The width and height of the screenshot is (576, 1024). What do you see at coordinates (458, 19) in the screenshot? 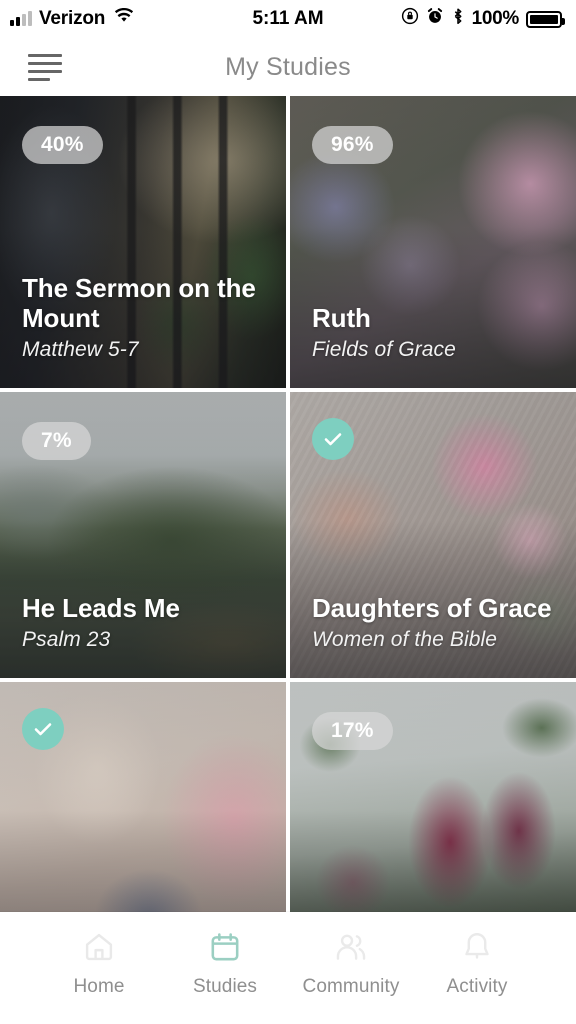
I see `bluetooth-icon` at bounding box center [458, 19].